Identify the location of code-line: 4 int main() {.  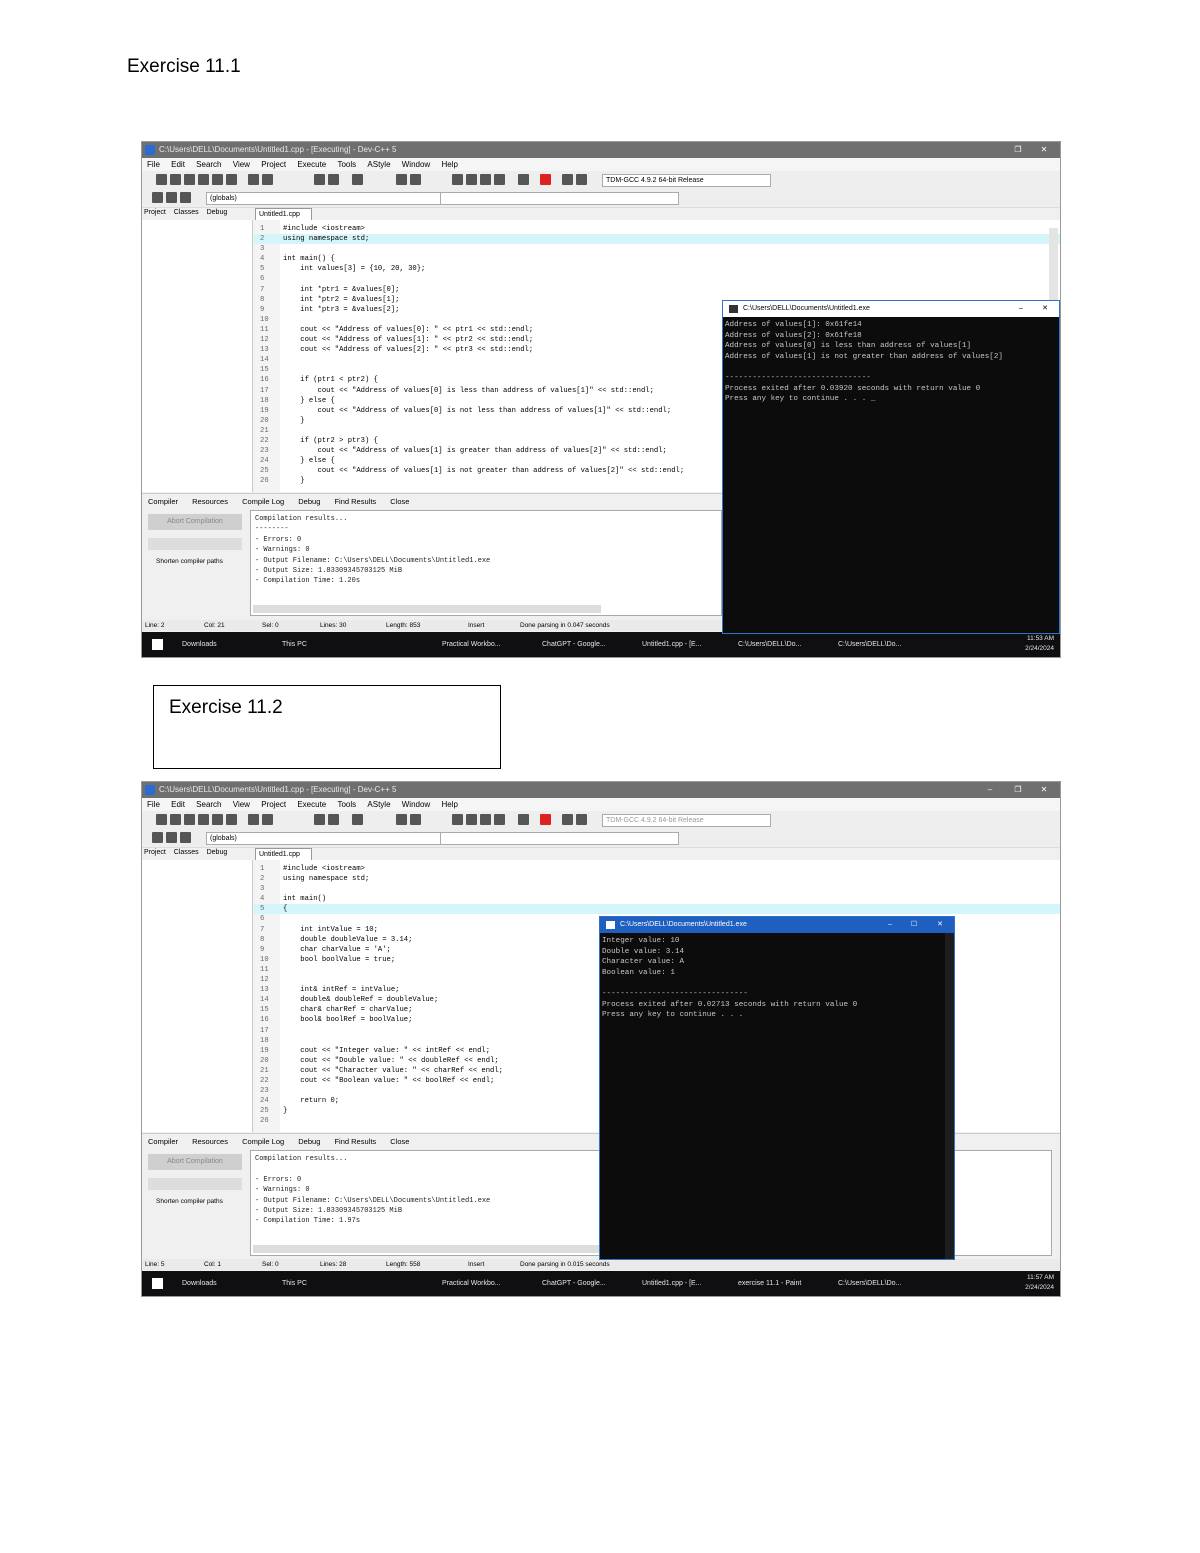
(657, 259).